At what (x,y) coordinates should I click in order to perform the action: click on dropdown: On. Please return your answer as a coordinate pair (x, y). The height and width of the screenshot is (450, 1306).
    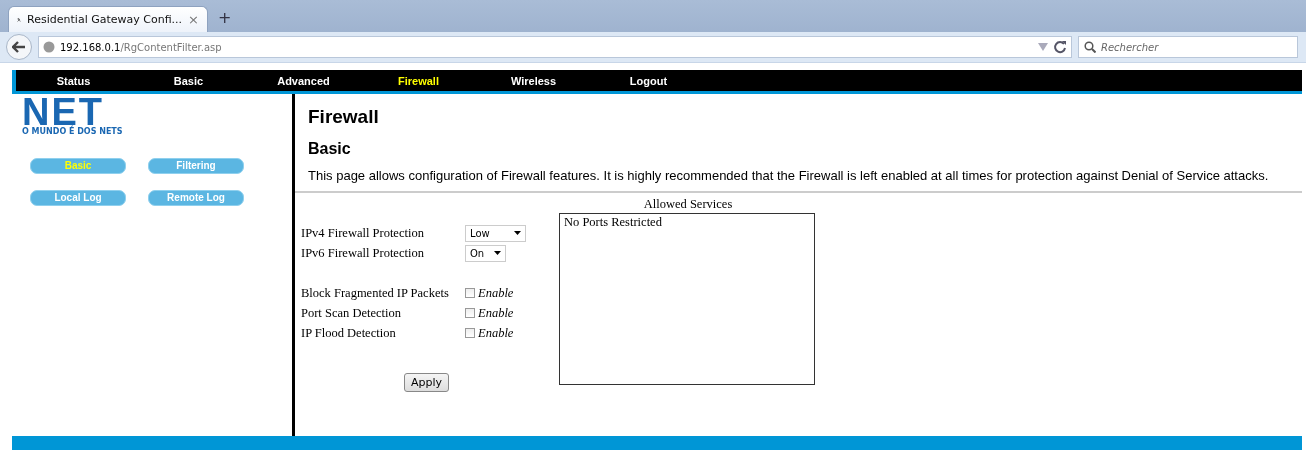
    Looking at the image, I should click on (486, 253).